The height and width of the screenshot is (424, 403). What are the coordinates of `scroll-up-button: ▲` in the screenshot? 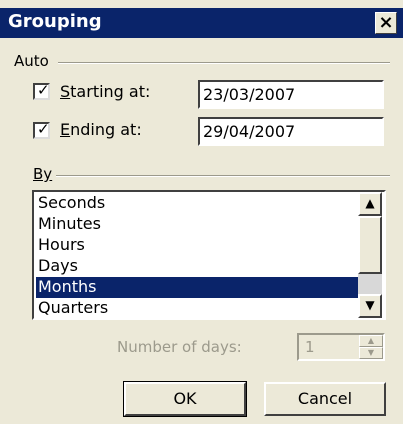 It's located at (370, 204).